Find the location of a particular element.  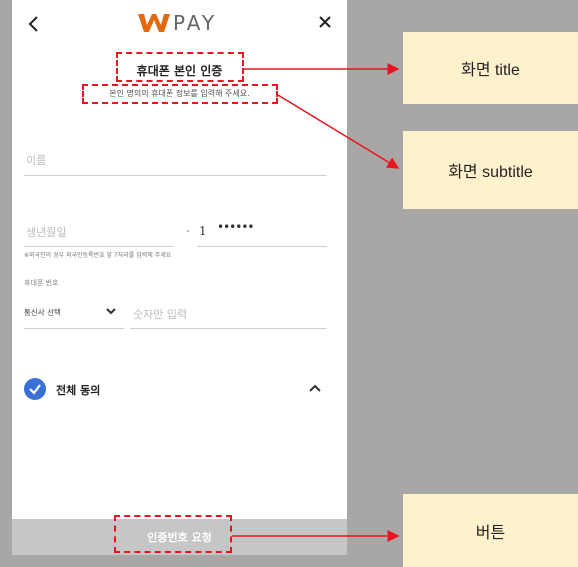

button-callout: 버튼 is located at coordinates (490, 530).